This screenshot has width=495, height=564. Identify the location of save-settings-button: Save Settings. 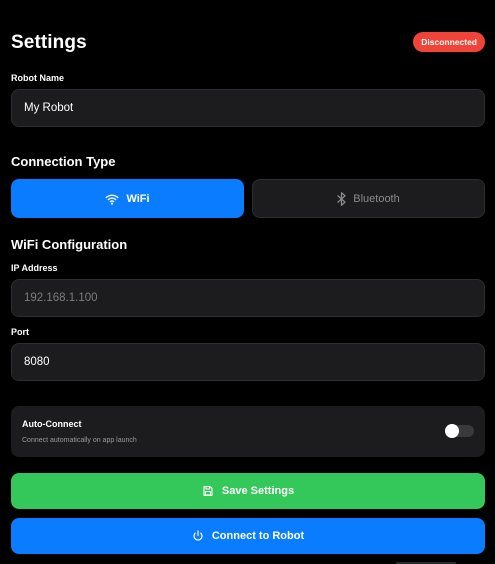
(248, 491).